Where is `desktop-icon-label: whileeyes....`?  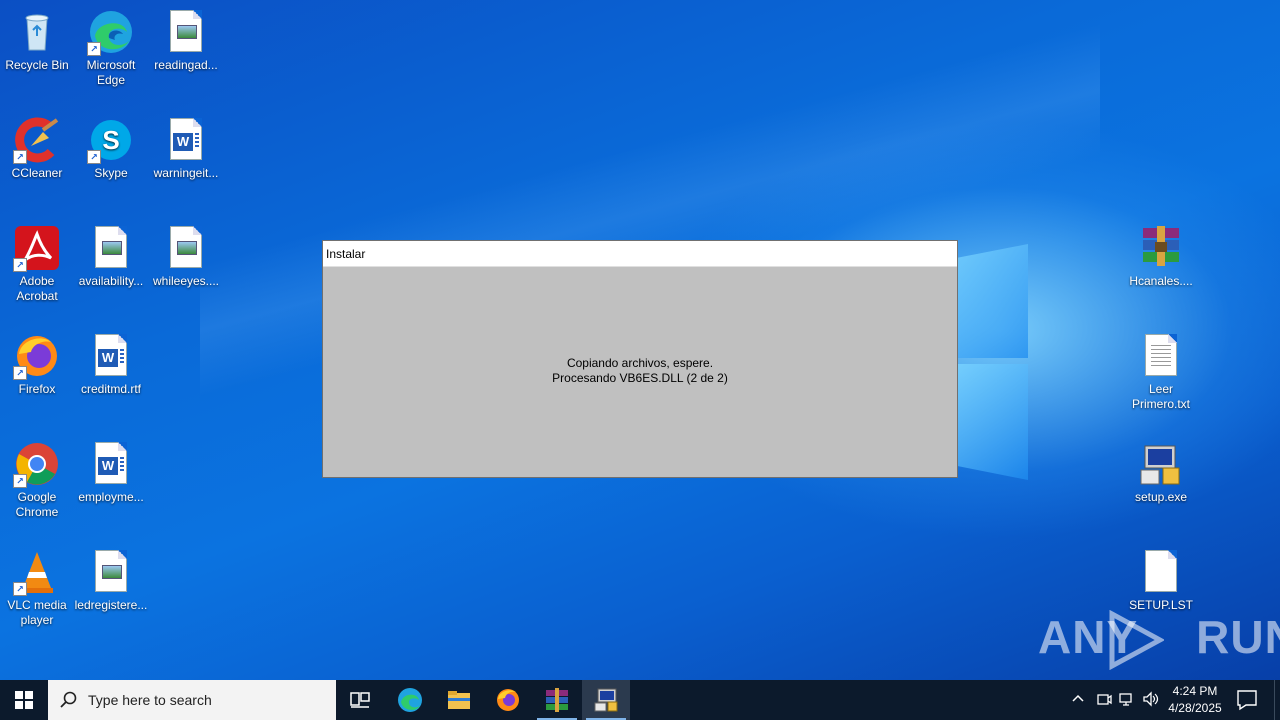
desktop-icon-label: whileeyes.... is located at coordinates (186, 281).